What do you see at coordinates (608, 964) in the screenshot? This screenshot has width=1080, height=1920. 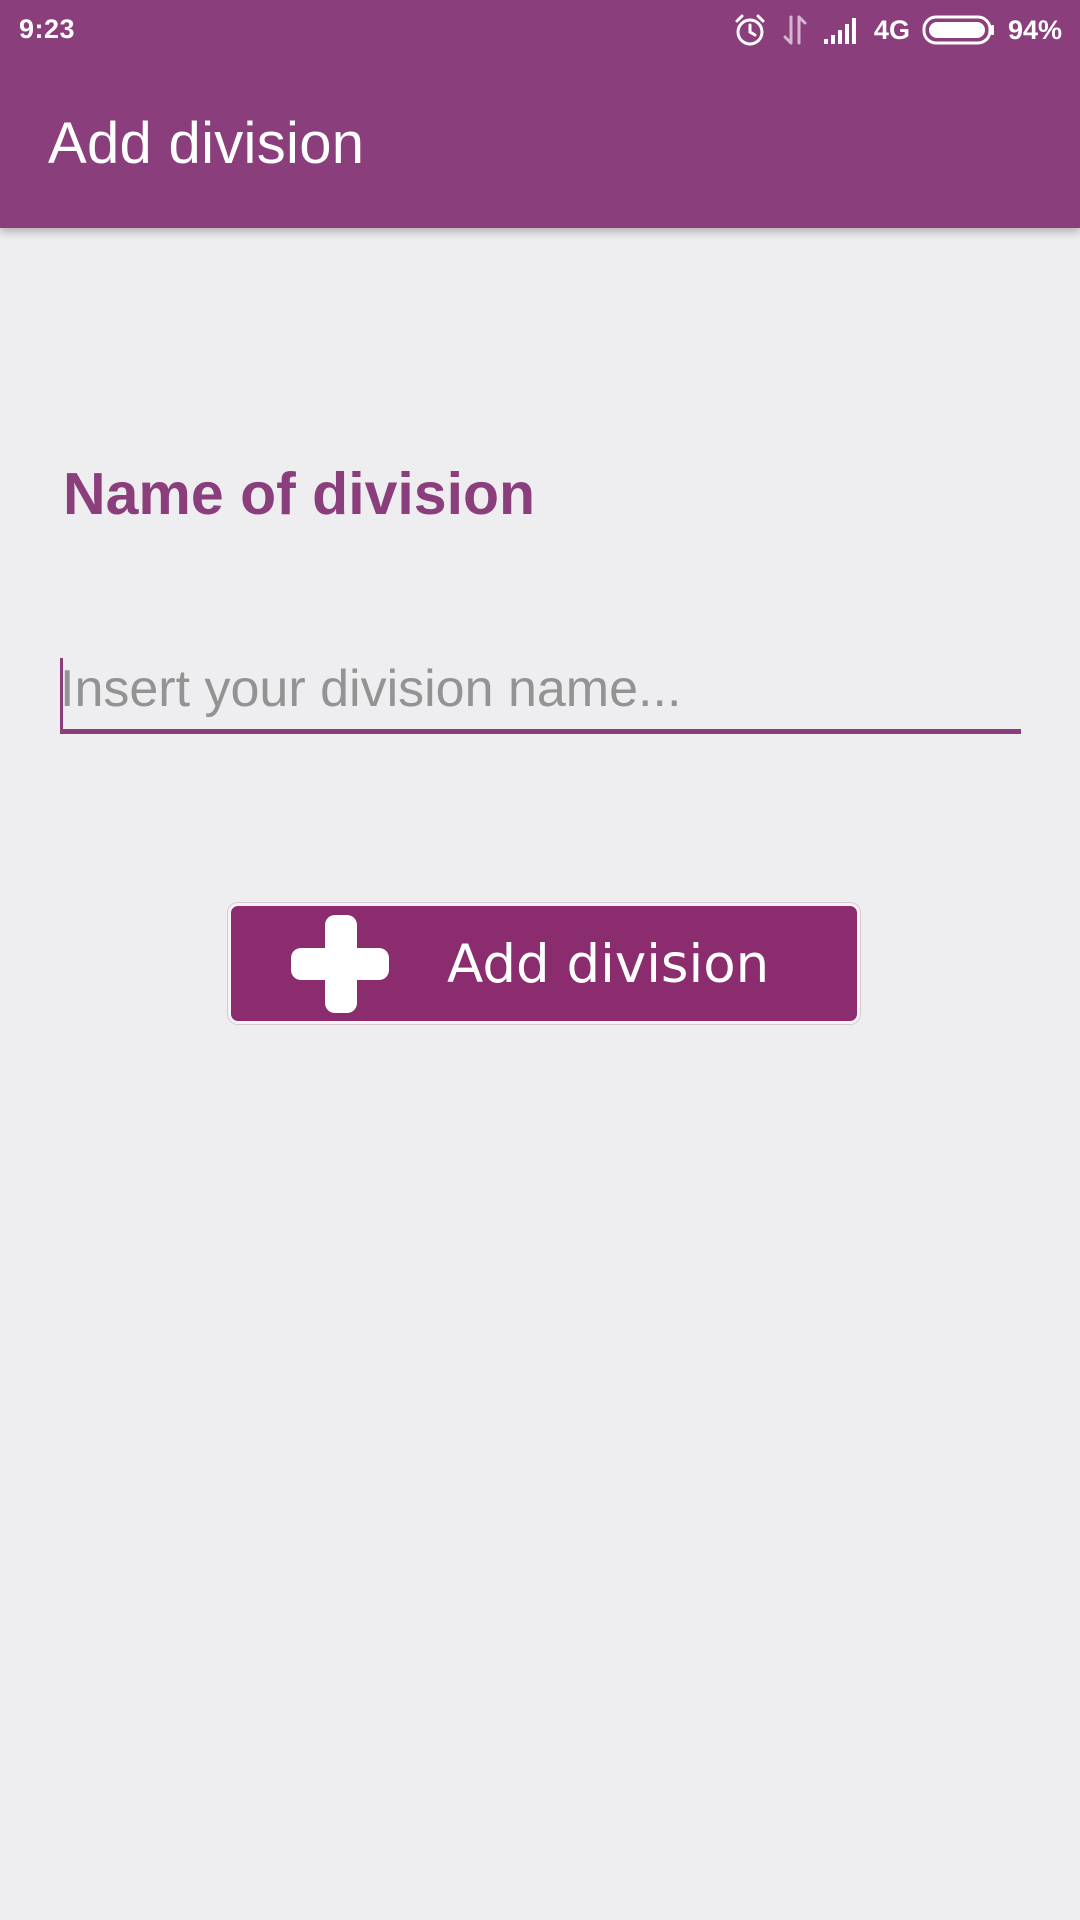 I see `add-division-button-label: Add division` at bounding box center [608, 964].